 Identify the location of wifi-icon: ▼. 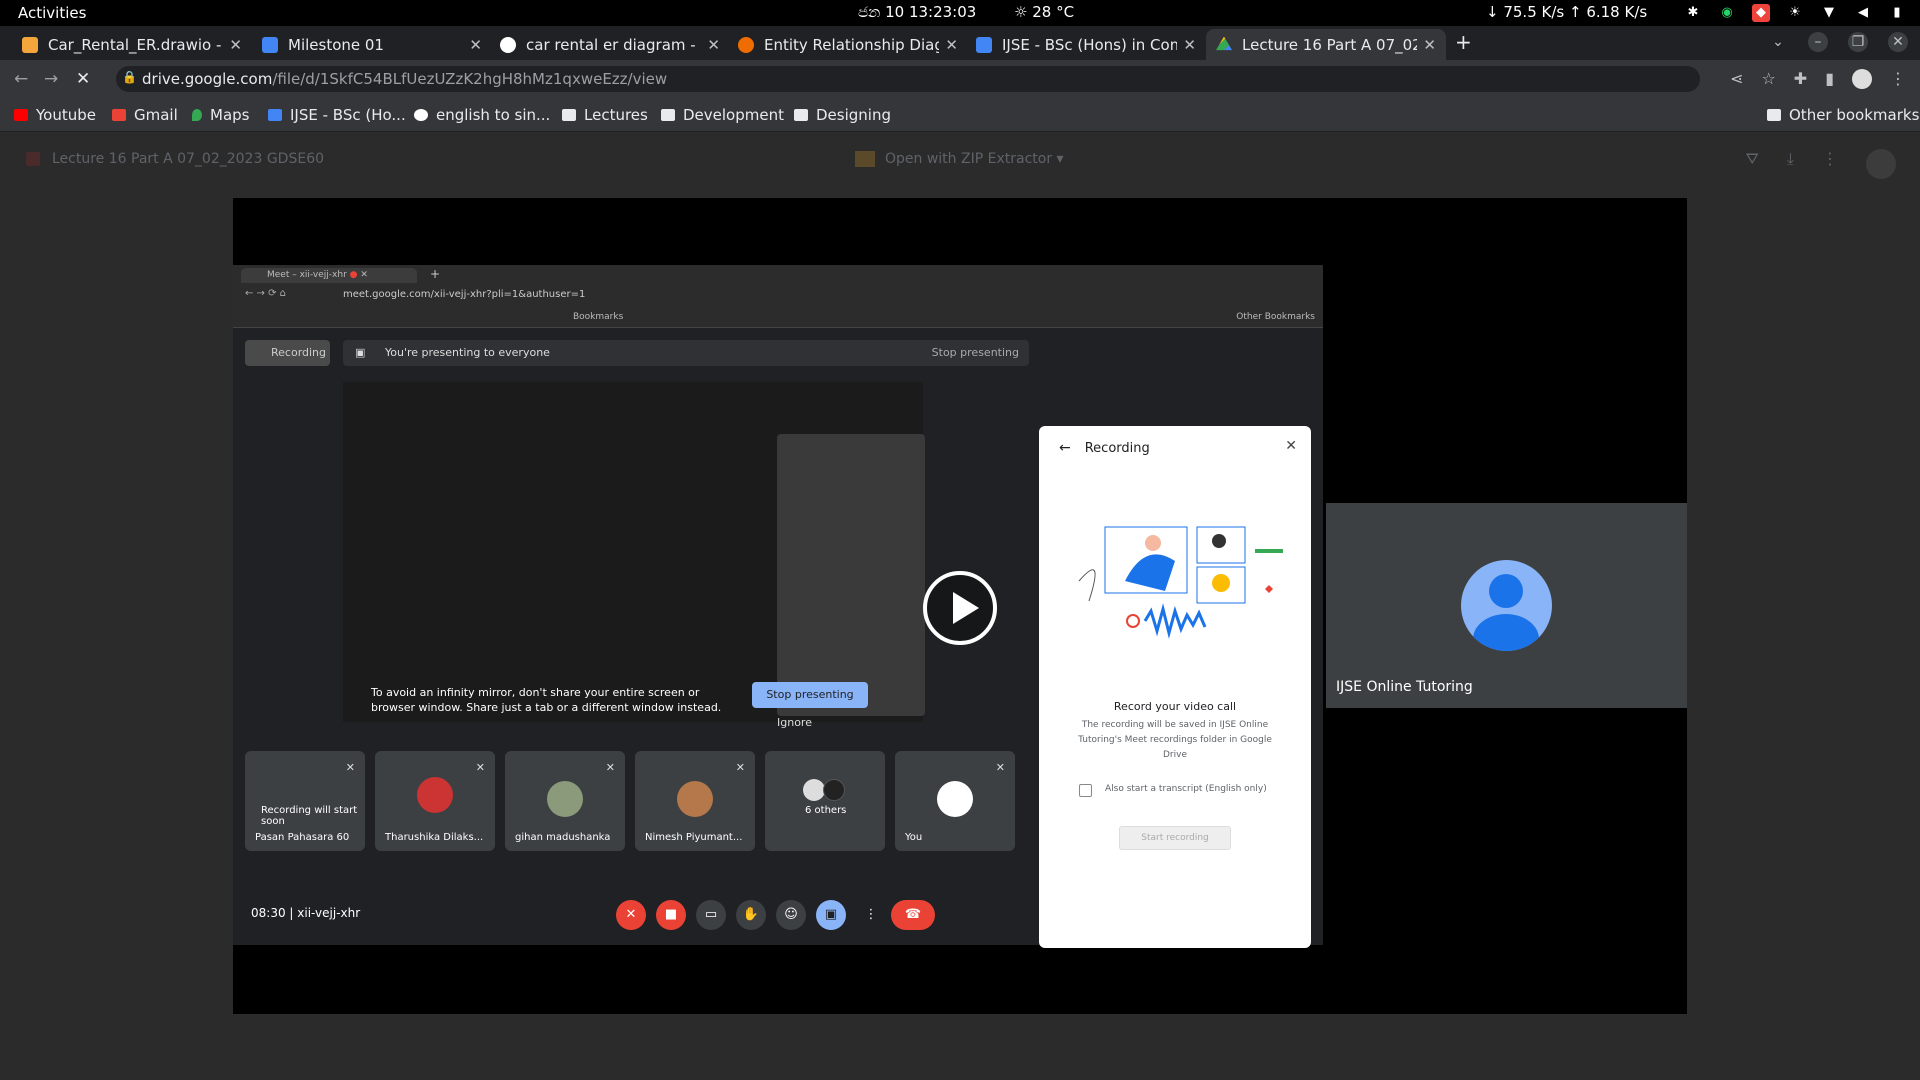
(1829, 13).